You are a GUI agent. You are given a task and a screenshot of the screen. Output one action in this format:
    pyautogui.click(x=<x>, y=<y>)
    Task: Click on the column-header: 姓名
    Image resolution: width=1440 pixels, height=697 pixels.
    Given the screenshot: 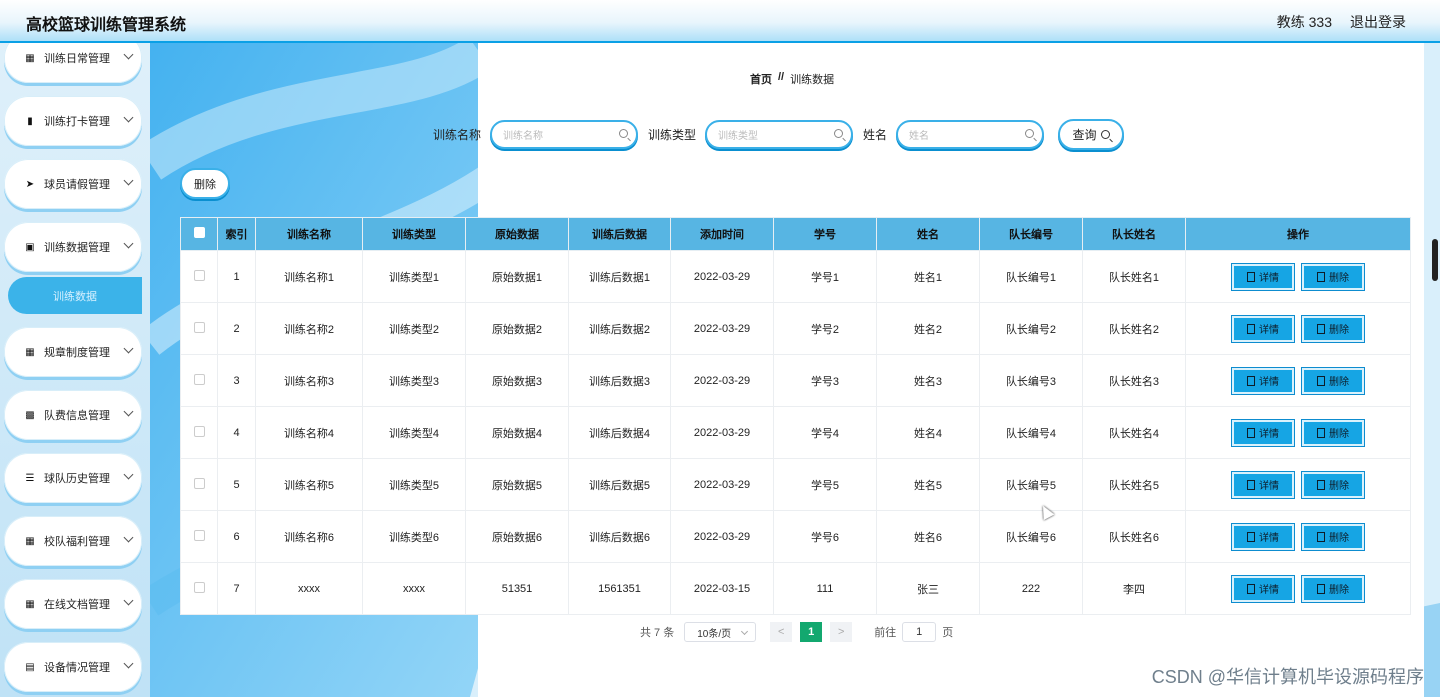 What is the action you would take?
    pyautogui.click(x=928, y=234)
    